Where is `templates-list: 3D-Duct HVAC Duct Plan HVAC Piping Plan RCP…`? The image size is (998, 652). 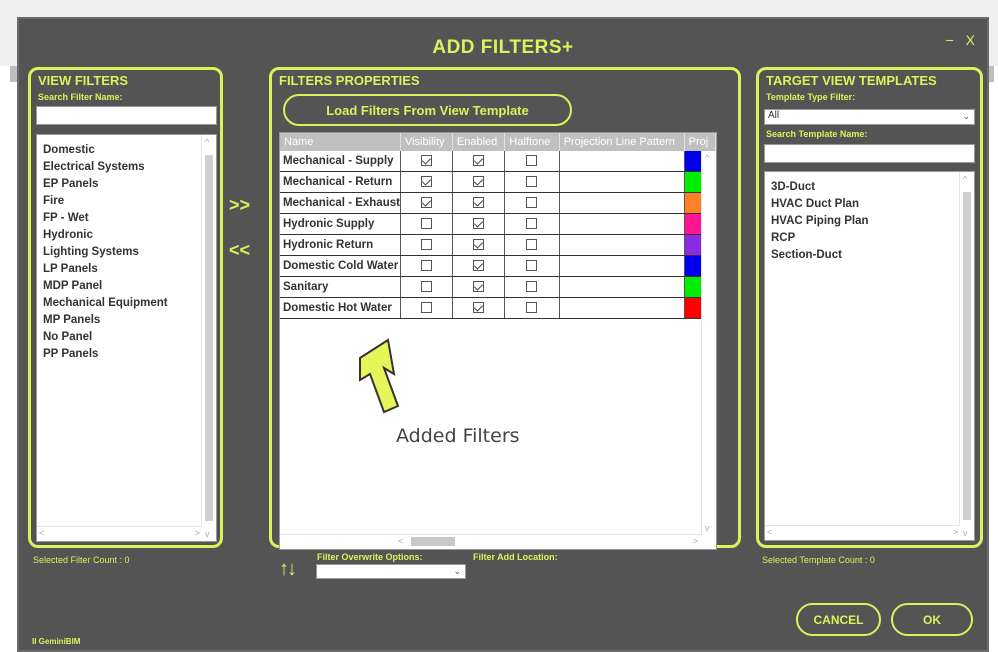
templates-list: 3D-Duct HVAC Duct Plan HVAC Piping Plan RCP… is located at coordinates (869, 356).